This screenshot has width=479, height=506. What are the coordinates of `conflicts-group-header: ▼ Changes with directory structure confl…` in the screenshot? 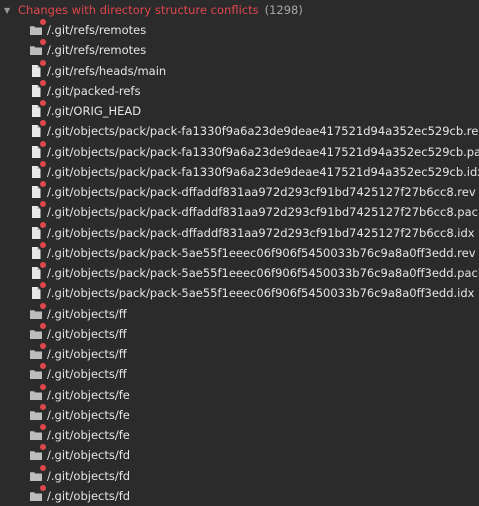 It's located at (239, 10).